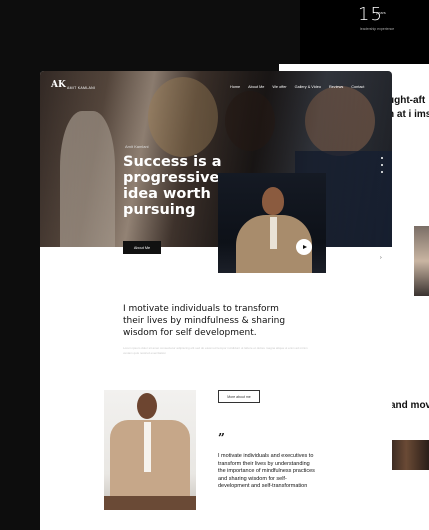 The image size is (429, 530). I want to click on back-card-heading-line1: ught-aft, so click(407, 100).